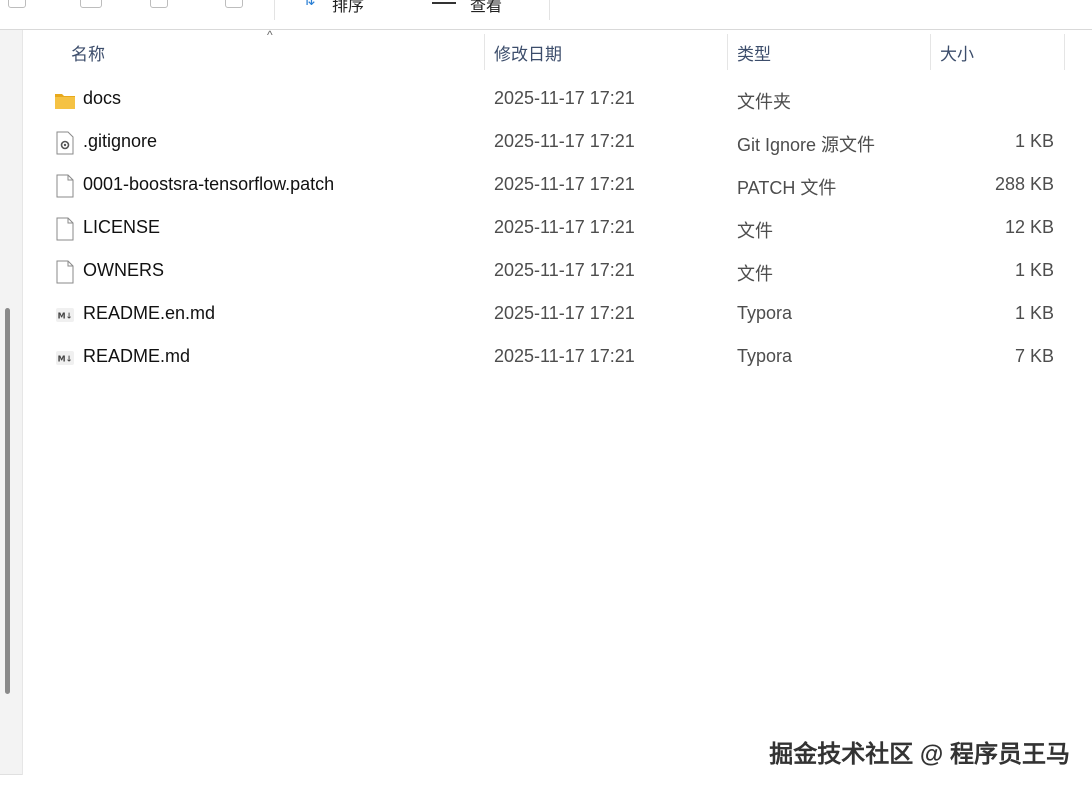  Describe the element at coordinates (123, 270) in the screenshot. I see `file-name: OWNERS` at that location.